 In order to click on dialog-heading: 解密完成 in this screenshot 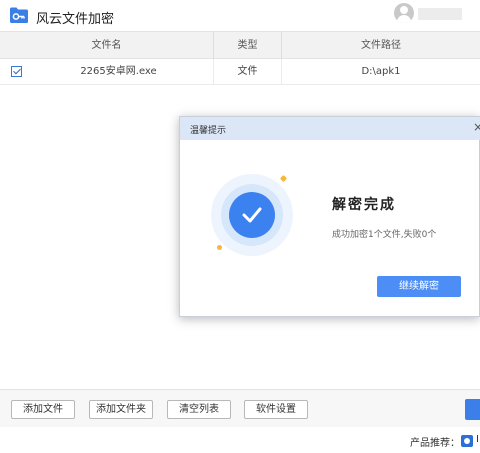, I will do `click(364, 205)`.